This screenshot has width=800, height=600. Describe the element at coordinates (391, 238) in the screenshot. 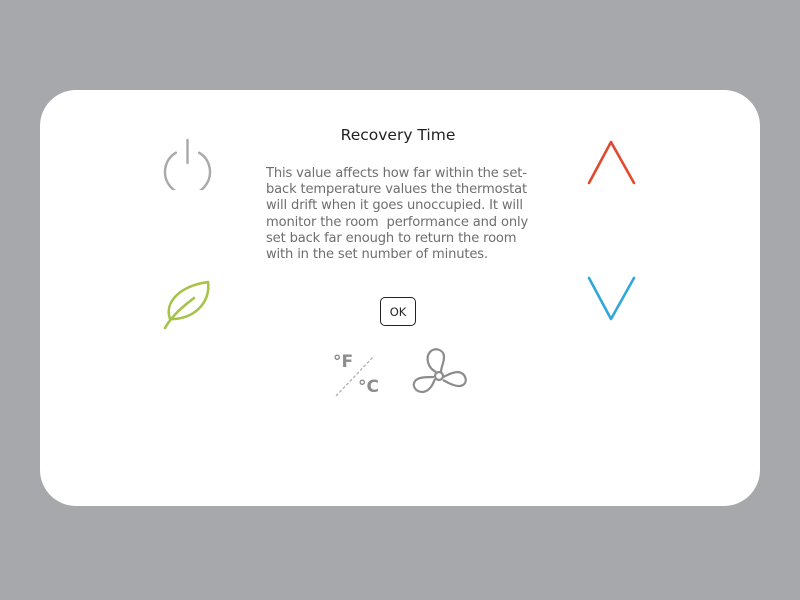

I see `dialog-body-line: set back far enough to return the room` at that location.